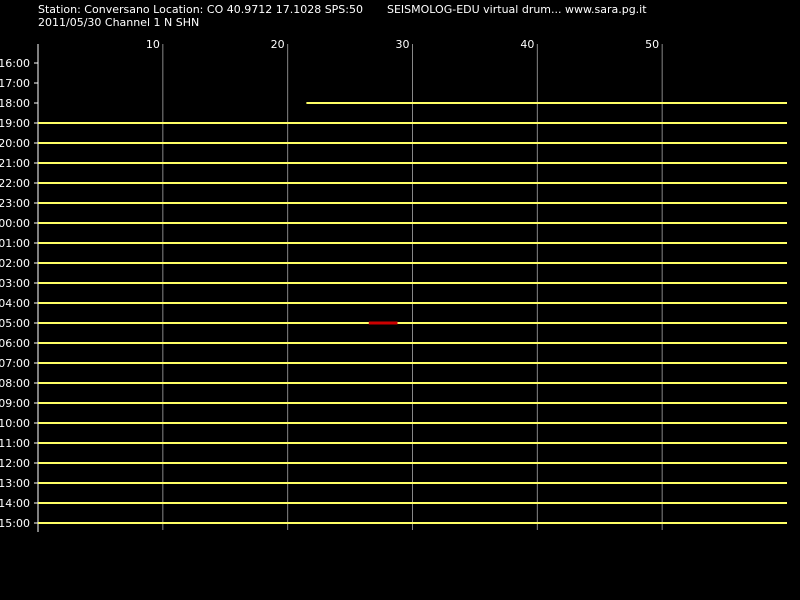 This screenshot has height=600, width=800. Describe the element at coordinates (15, 323) in the screenshot. I see `hour-label: 05:00` at that location.